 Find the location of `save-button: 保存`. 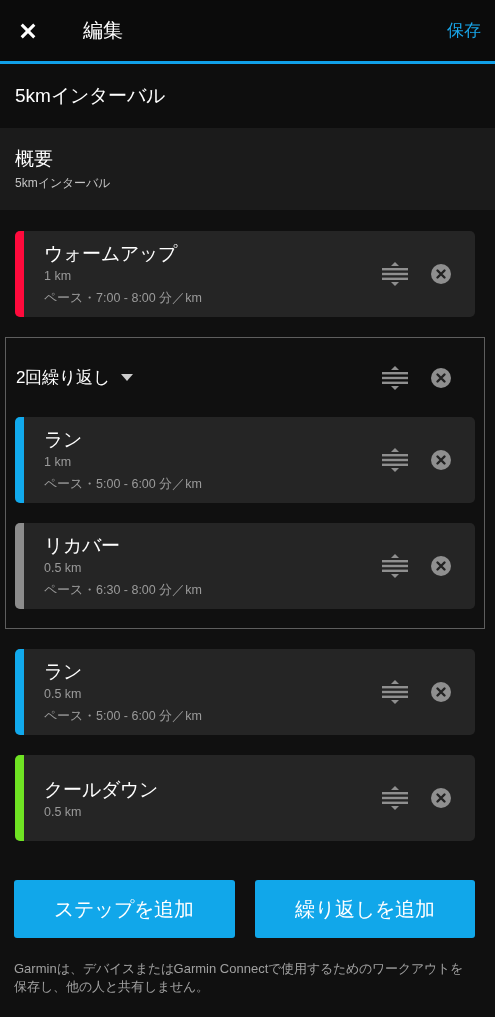

save-button: 保存 is located at coordinates (464, 30).